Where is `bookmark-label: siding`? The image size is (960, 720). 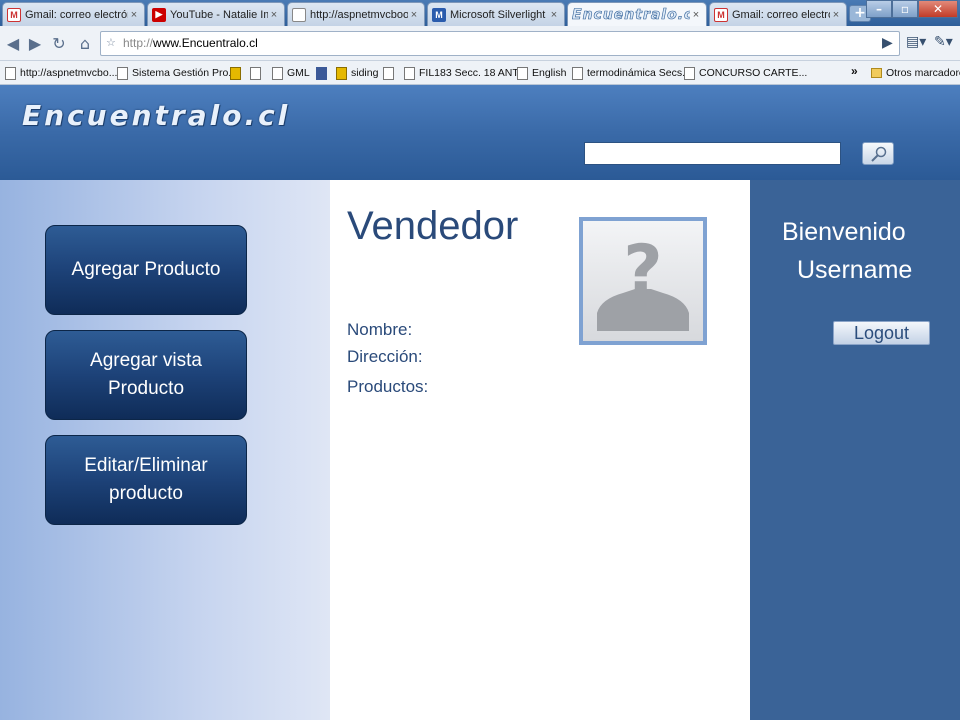
bookmark-label: siding is located at coordinates (365, 73).